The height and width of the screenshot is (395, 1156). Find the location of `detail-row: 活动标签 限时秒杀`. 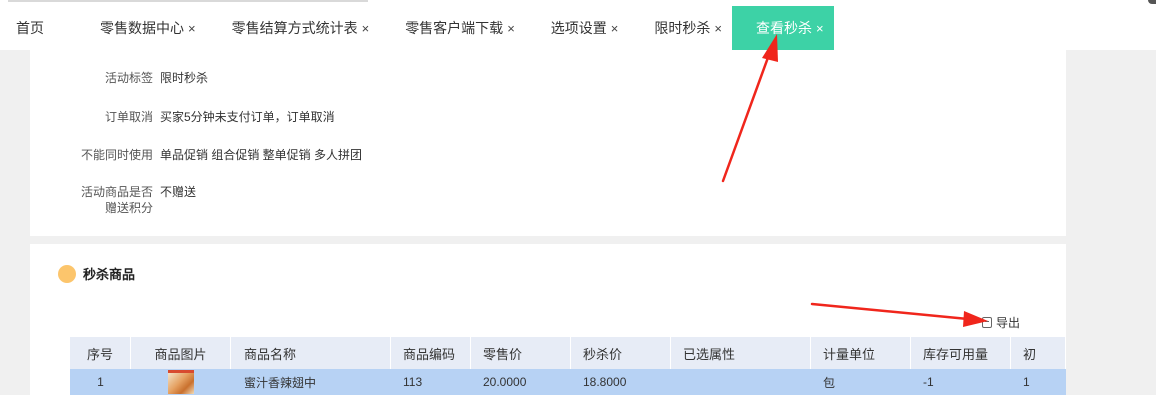

detail-row: 活动标签 限时秒杀 is located at coordinates (548, 78).